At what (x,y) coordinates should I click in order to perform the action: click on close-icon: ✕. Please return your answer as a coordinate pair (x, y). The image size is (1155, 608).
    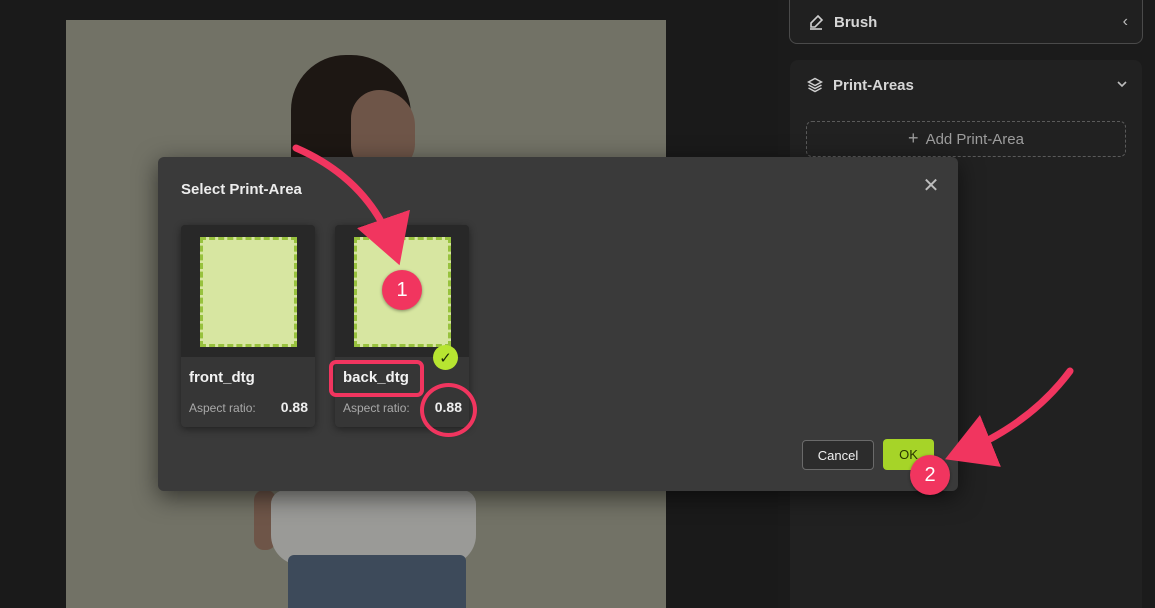
    Looking at the image, I should click on (931, 186).